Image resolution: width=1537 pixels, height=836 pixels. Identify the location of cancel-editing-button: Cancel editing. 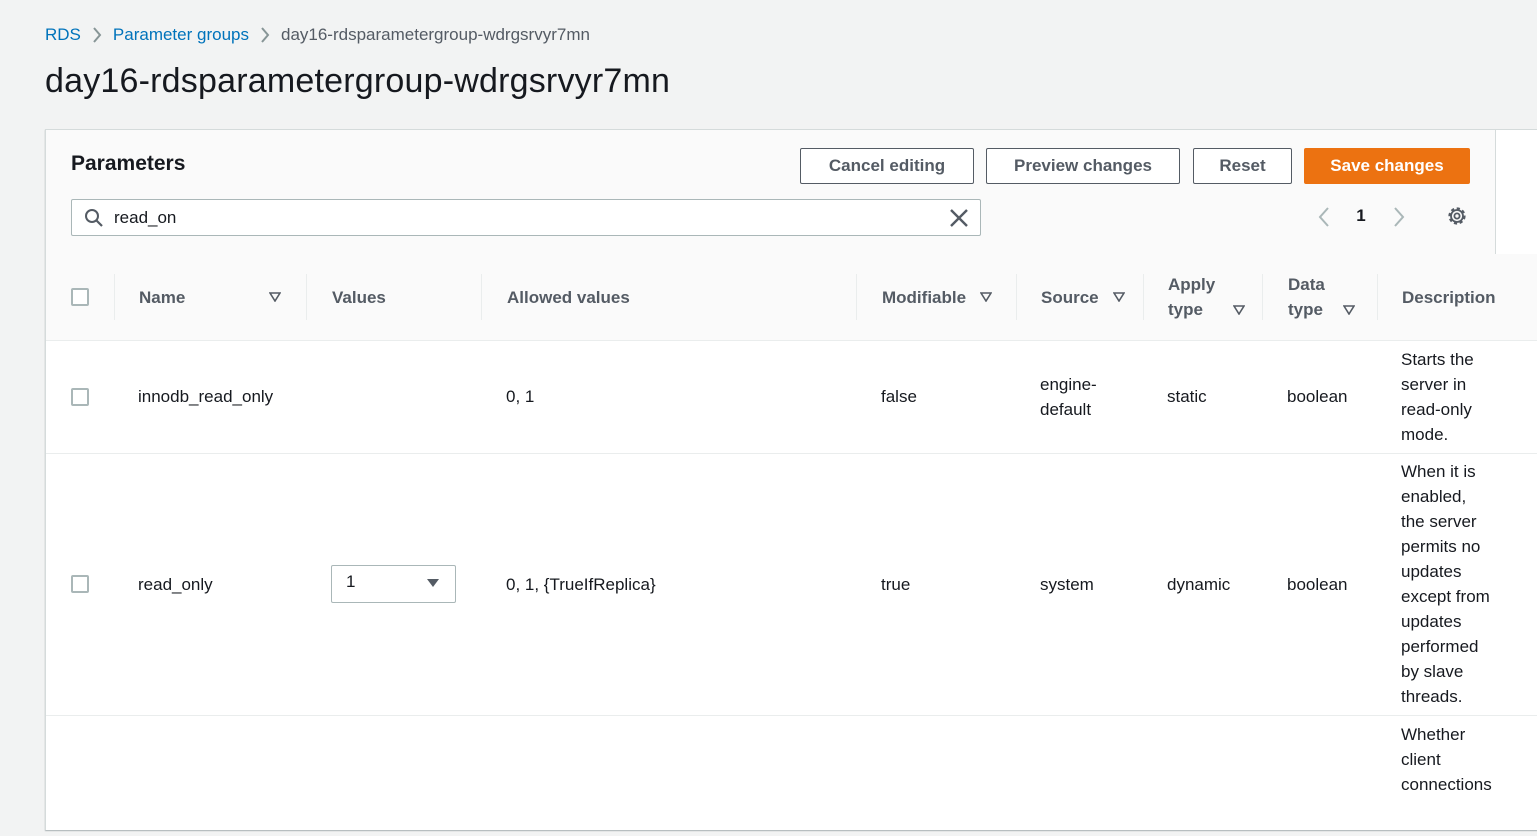
(887, 166).